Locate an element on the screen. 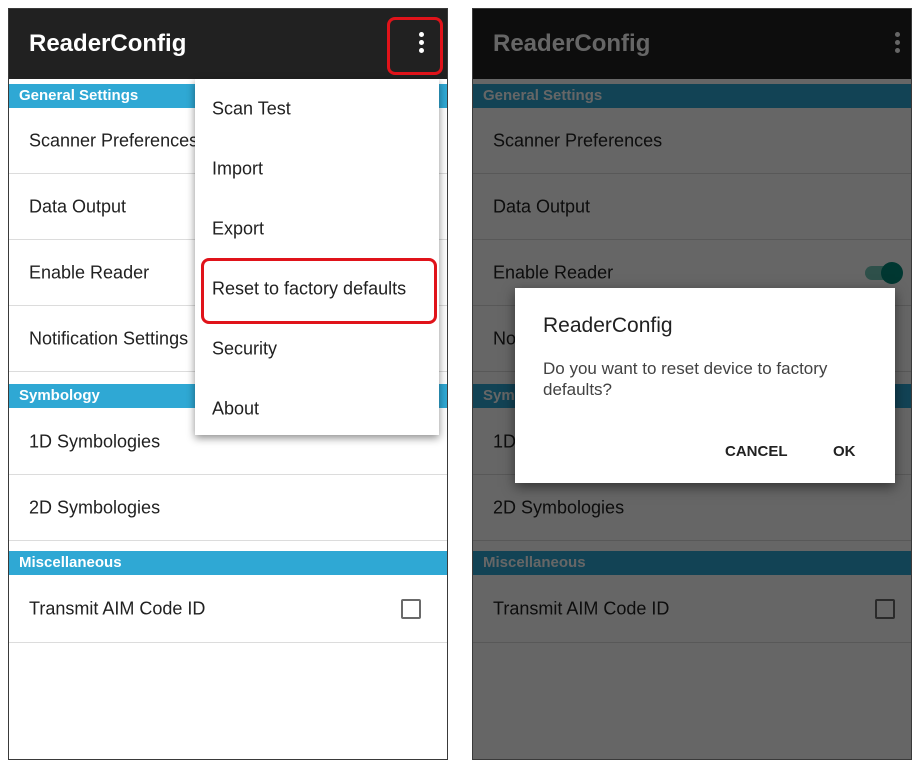 This screenshot has width=912, height=760. menu-item-scan-test: Scan Test is located at coordinates (317, 109).